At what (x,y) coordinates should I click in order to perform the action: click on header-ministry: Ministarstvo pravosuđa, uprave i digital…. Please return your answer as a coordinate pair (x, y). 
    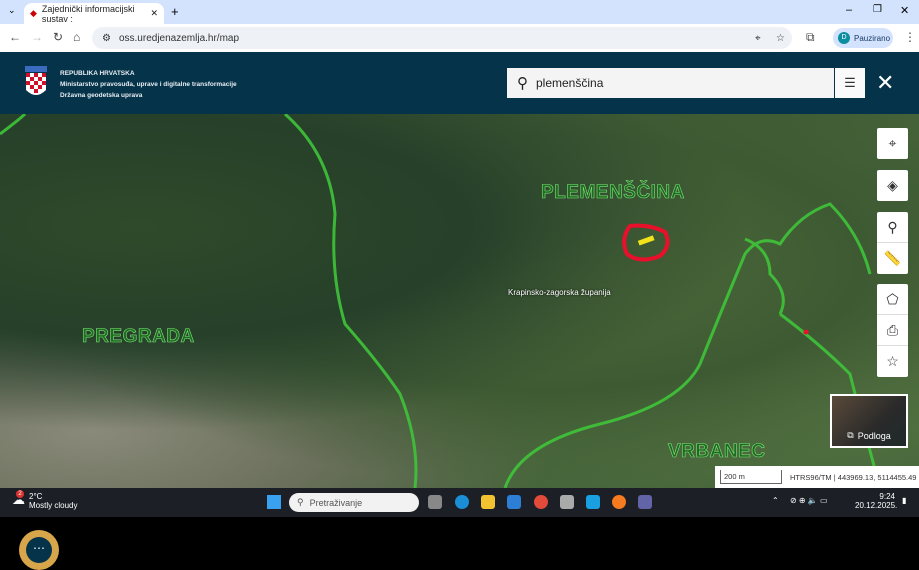
    Looking at the image, I should click on (148, 84).